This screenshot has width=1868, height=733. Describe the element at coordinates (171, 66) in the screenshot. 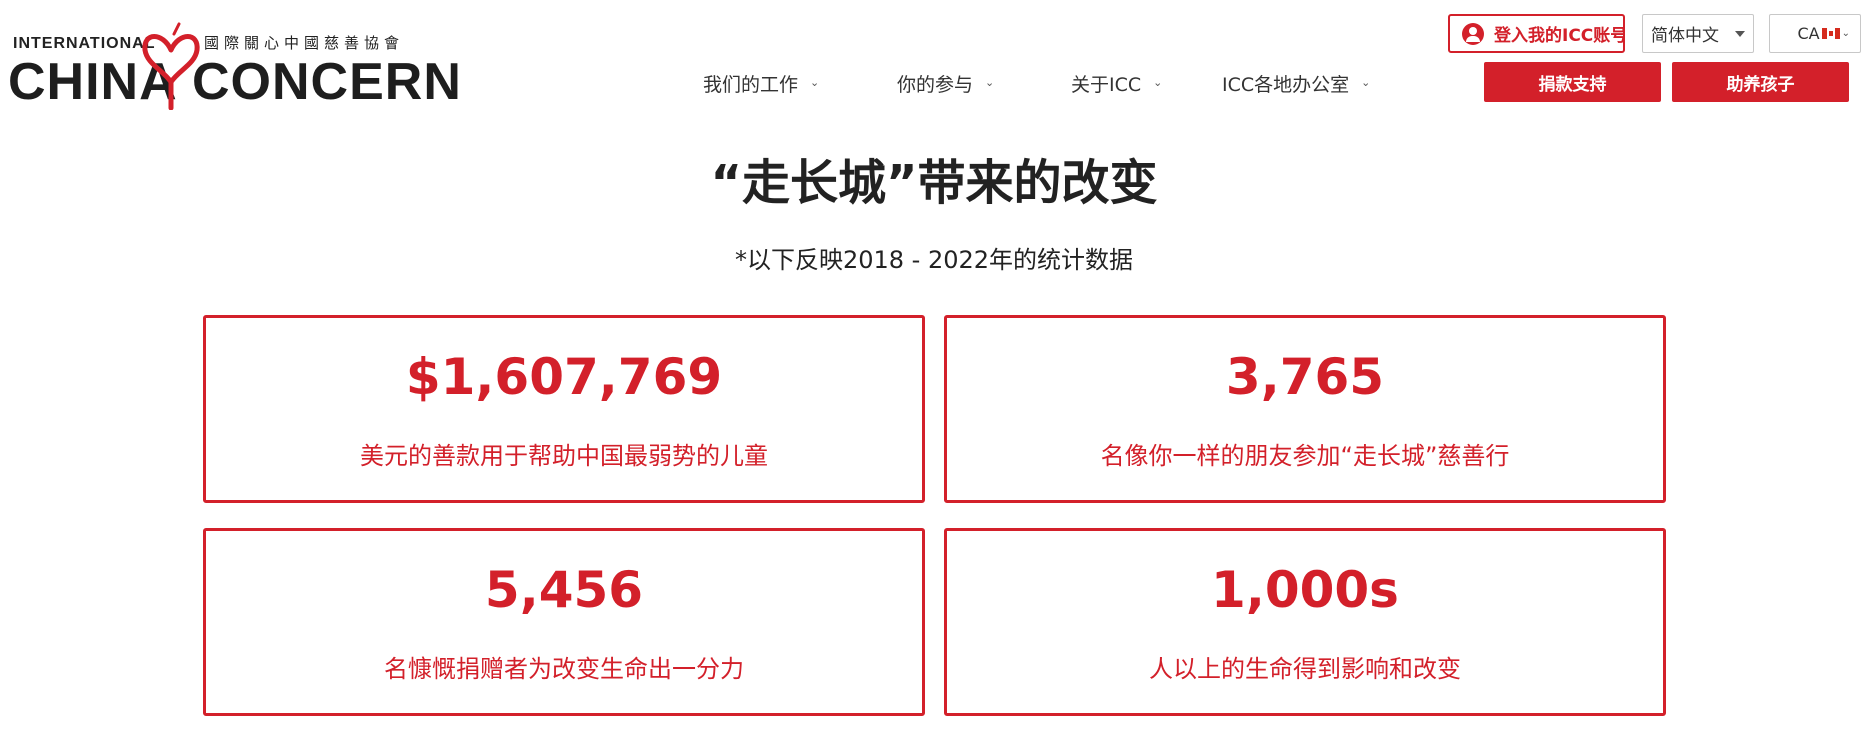

I see `heart-icon` at that location.